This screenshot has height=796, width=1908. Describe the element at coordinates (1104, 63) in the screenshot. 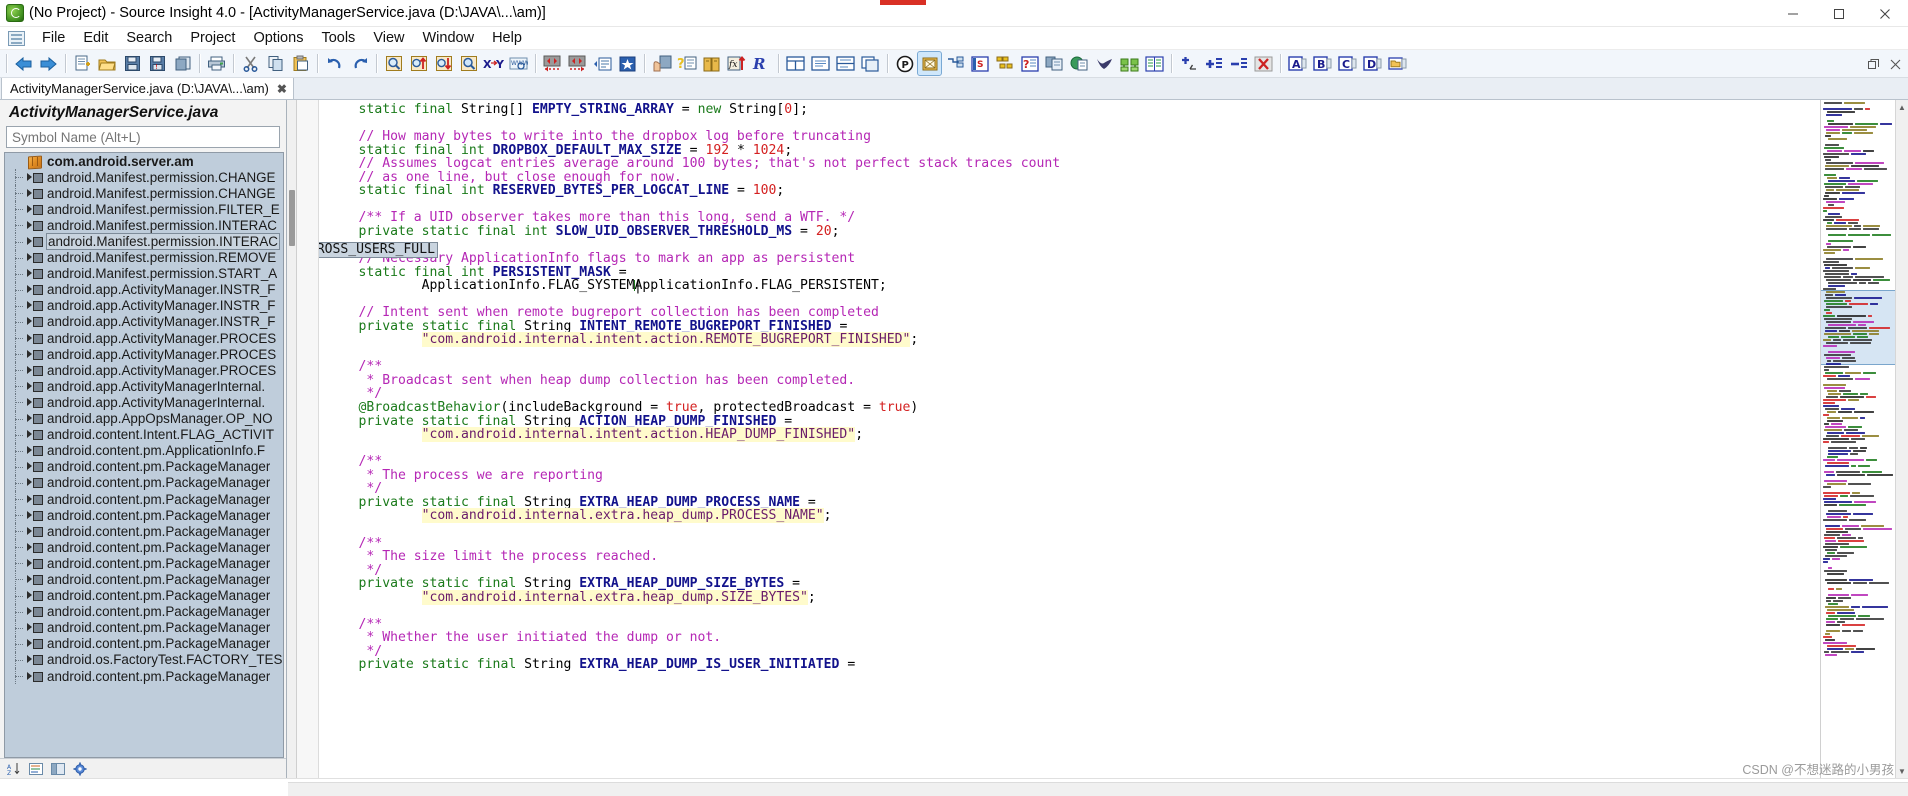

I see `bird-icon` at that location.